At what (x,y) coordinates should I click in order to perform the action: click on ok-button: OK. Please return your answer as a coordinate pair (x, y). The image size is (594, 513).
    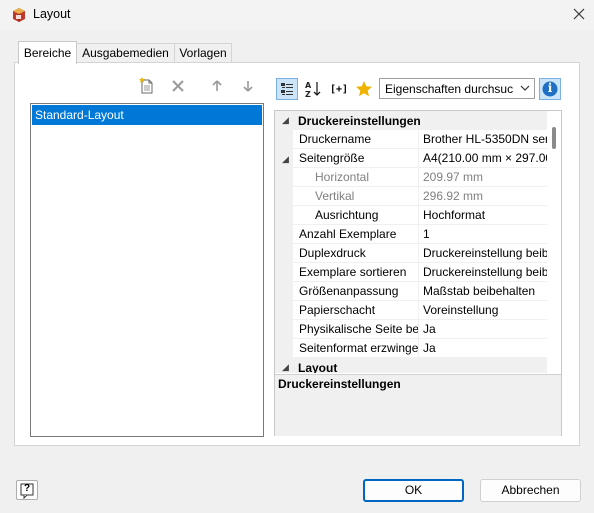
    Looking at the image, I should click on (413, 490).